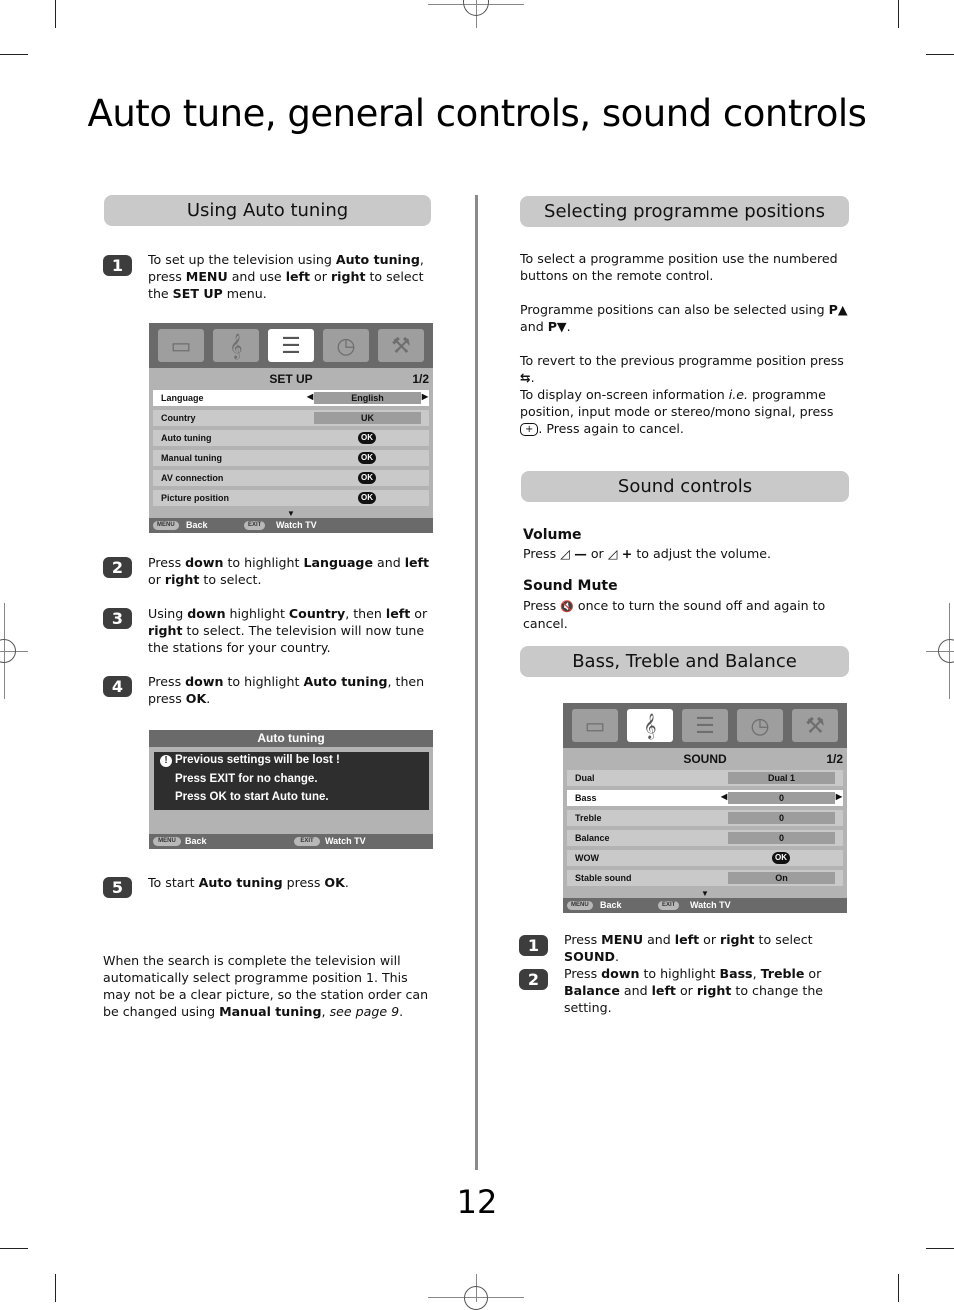  I want to click on menu-header: SET UP 1/2, so click(291, 379).